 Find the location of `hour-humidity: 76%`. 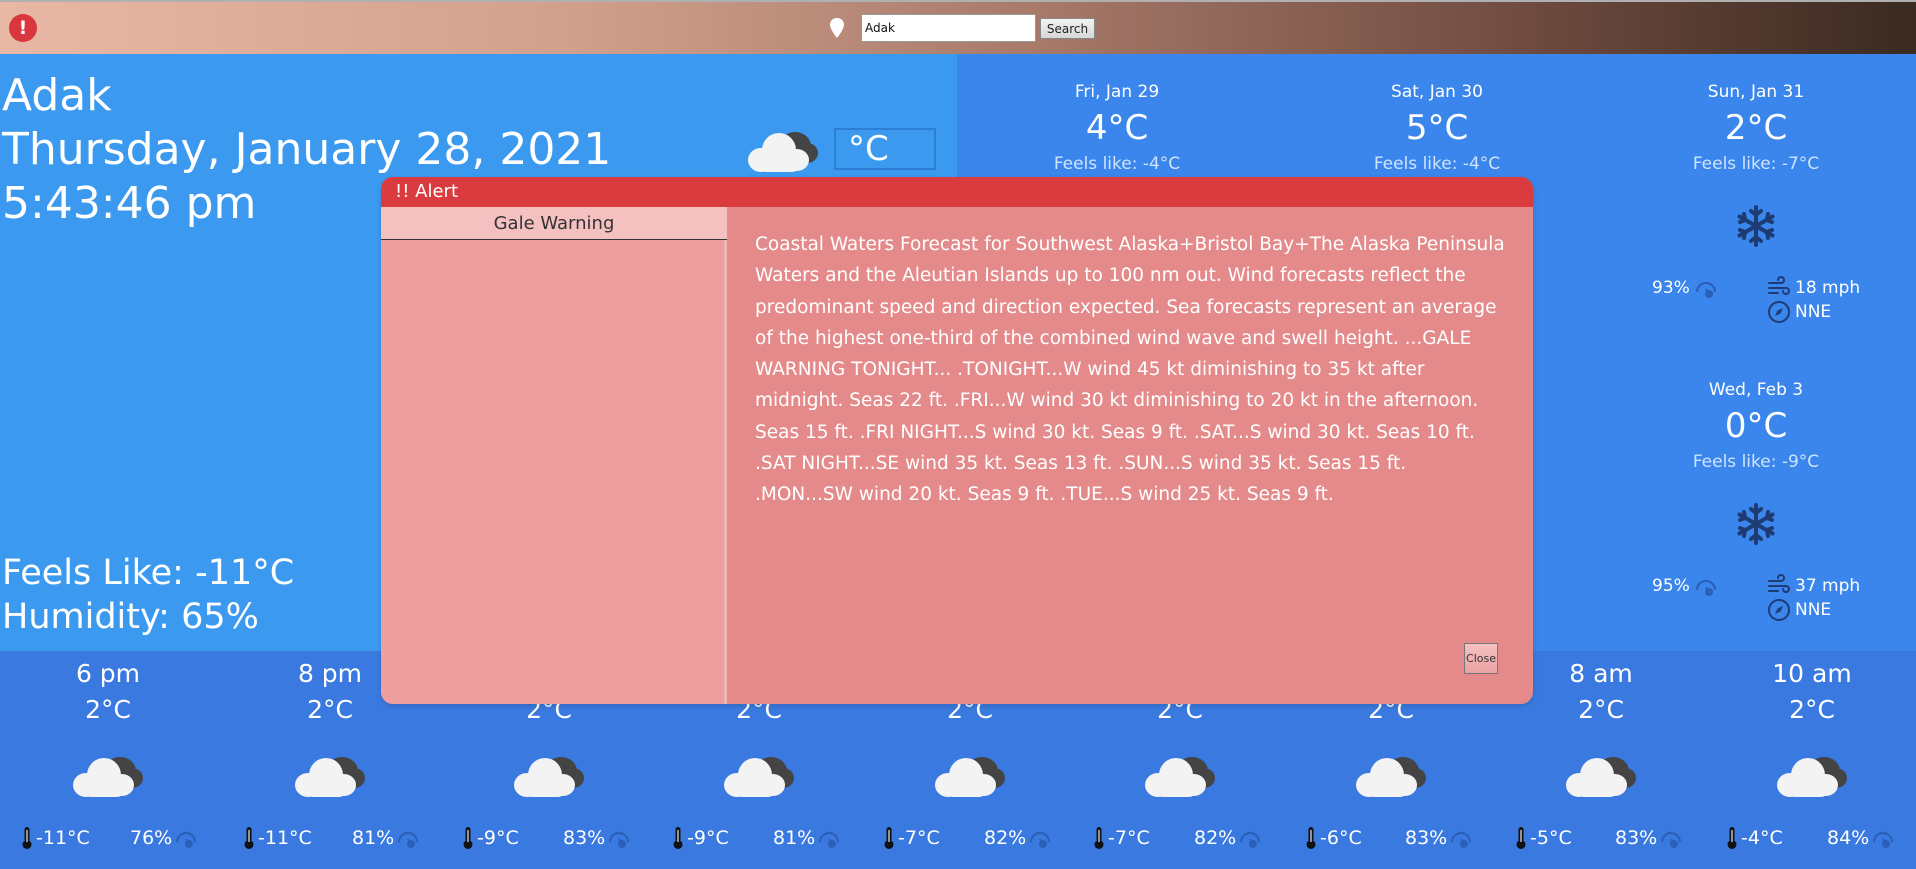

hour-humidity: 76% is located at coordinates (164, 838).